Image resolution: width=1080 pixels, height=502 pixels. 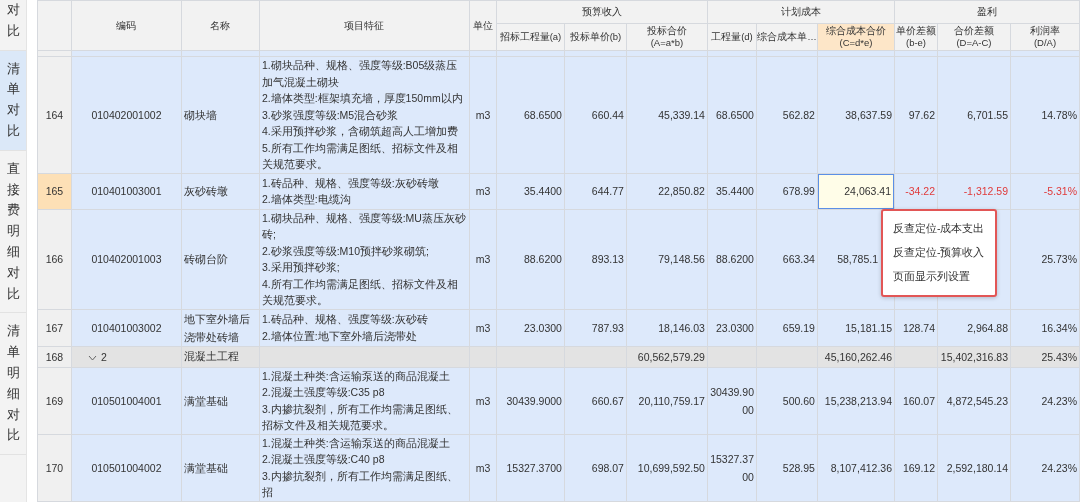 What do you see at coordinates (530, 191) in the screenshot?
I see `table-cell: 35.4400` at bounding box center [530, 191].